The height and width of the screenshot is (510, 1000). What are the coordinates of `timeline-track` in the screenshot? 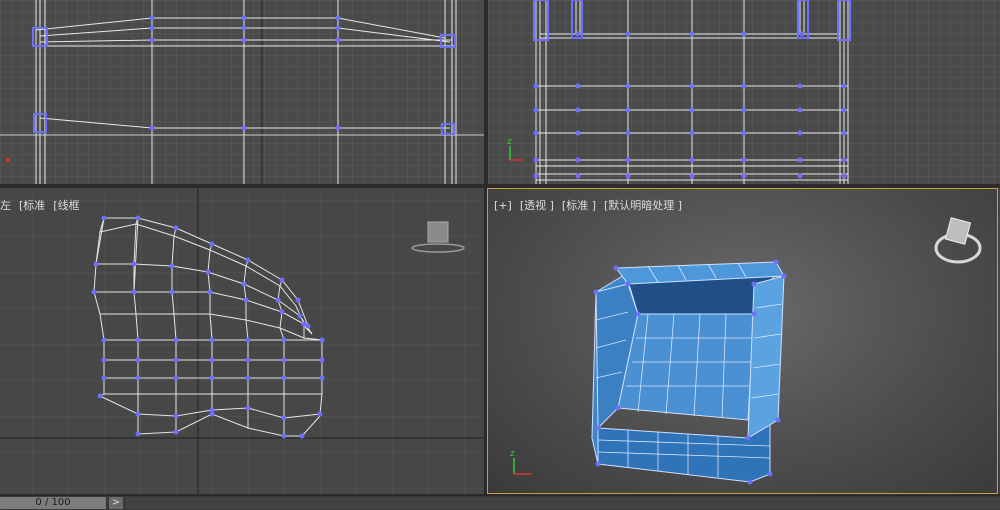 It's located at (563, 503).